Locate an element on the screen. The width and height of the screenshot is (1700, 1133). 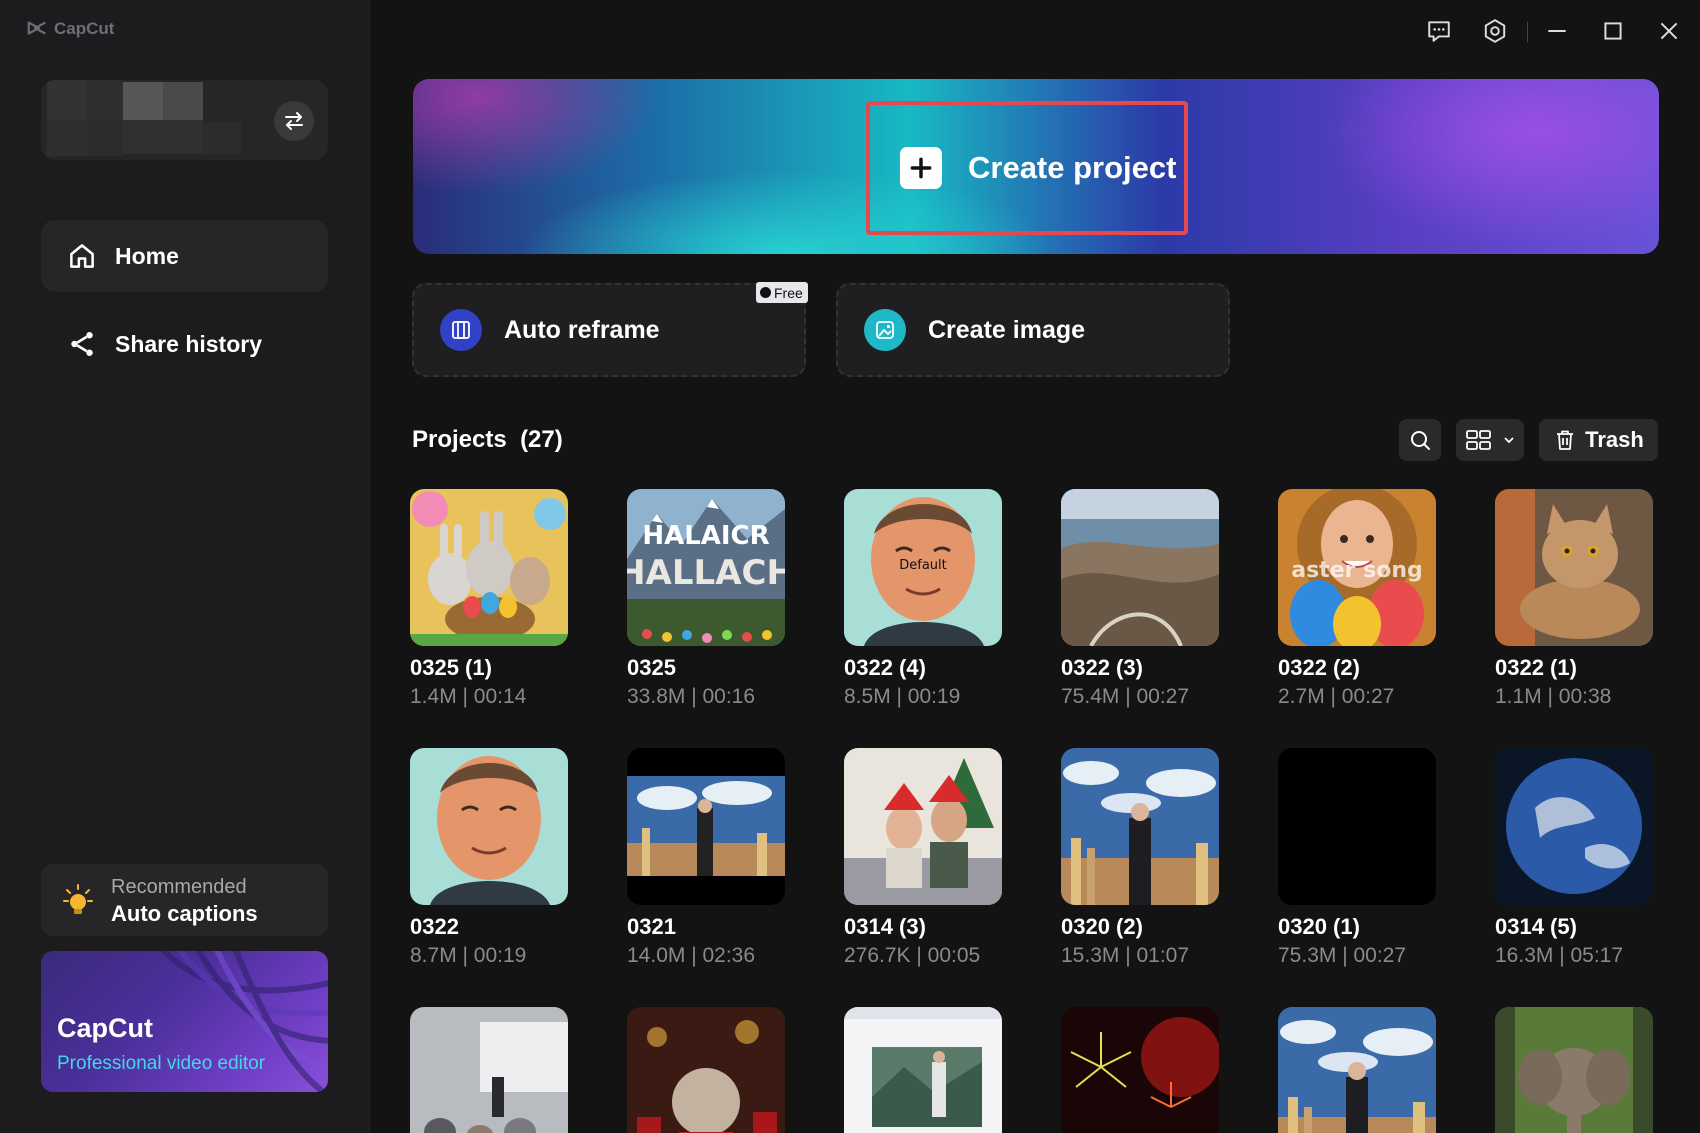
gear-icon is located at coordinates (1495, 31).